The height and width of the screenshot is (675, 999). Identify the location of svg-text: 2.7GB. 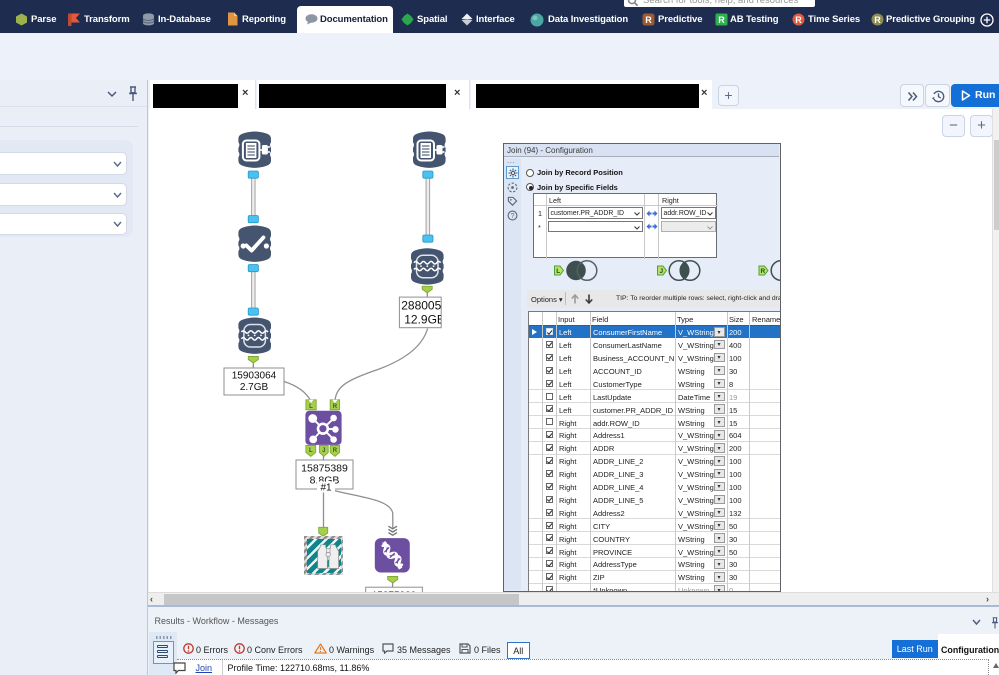
(254, 387).